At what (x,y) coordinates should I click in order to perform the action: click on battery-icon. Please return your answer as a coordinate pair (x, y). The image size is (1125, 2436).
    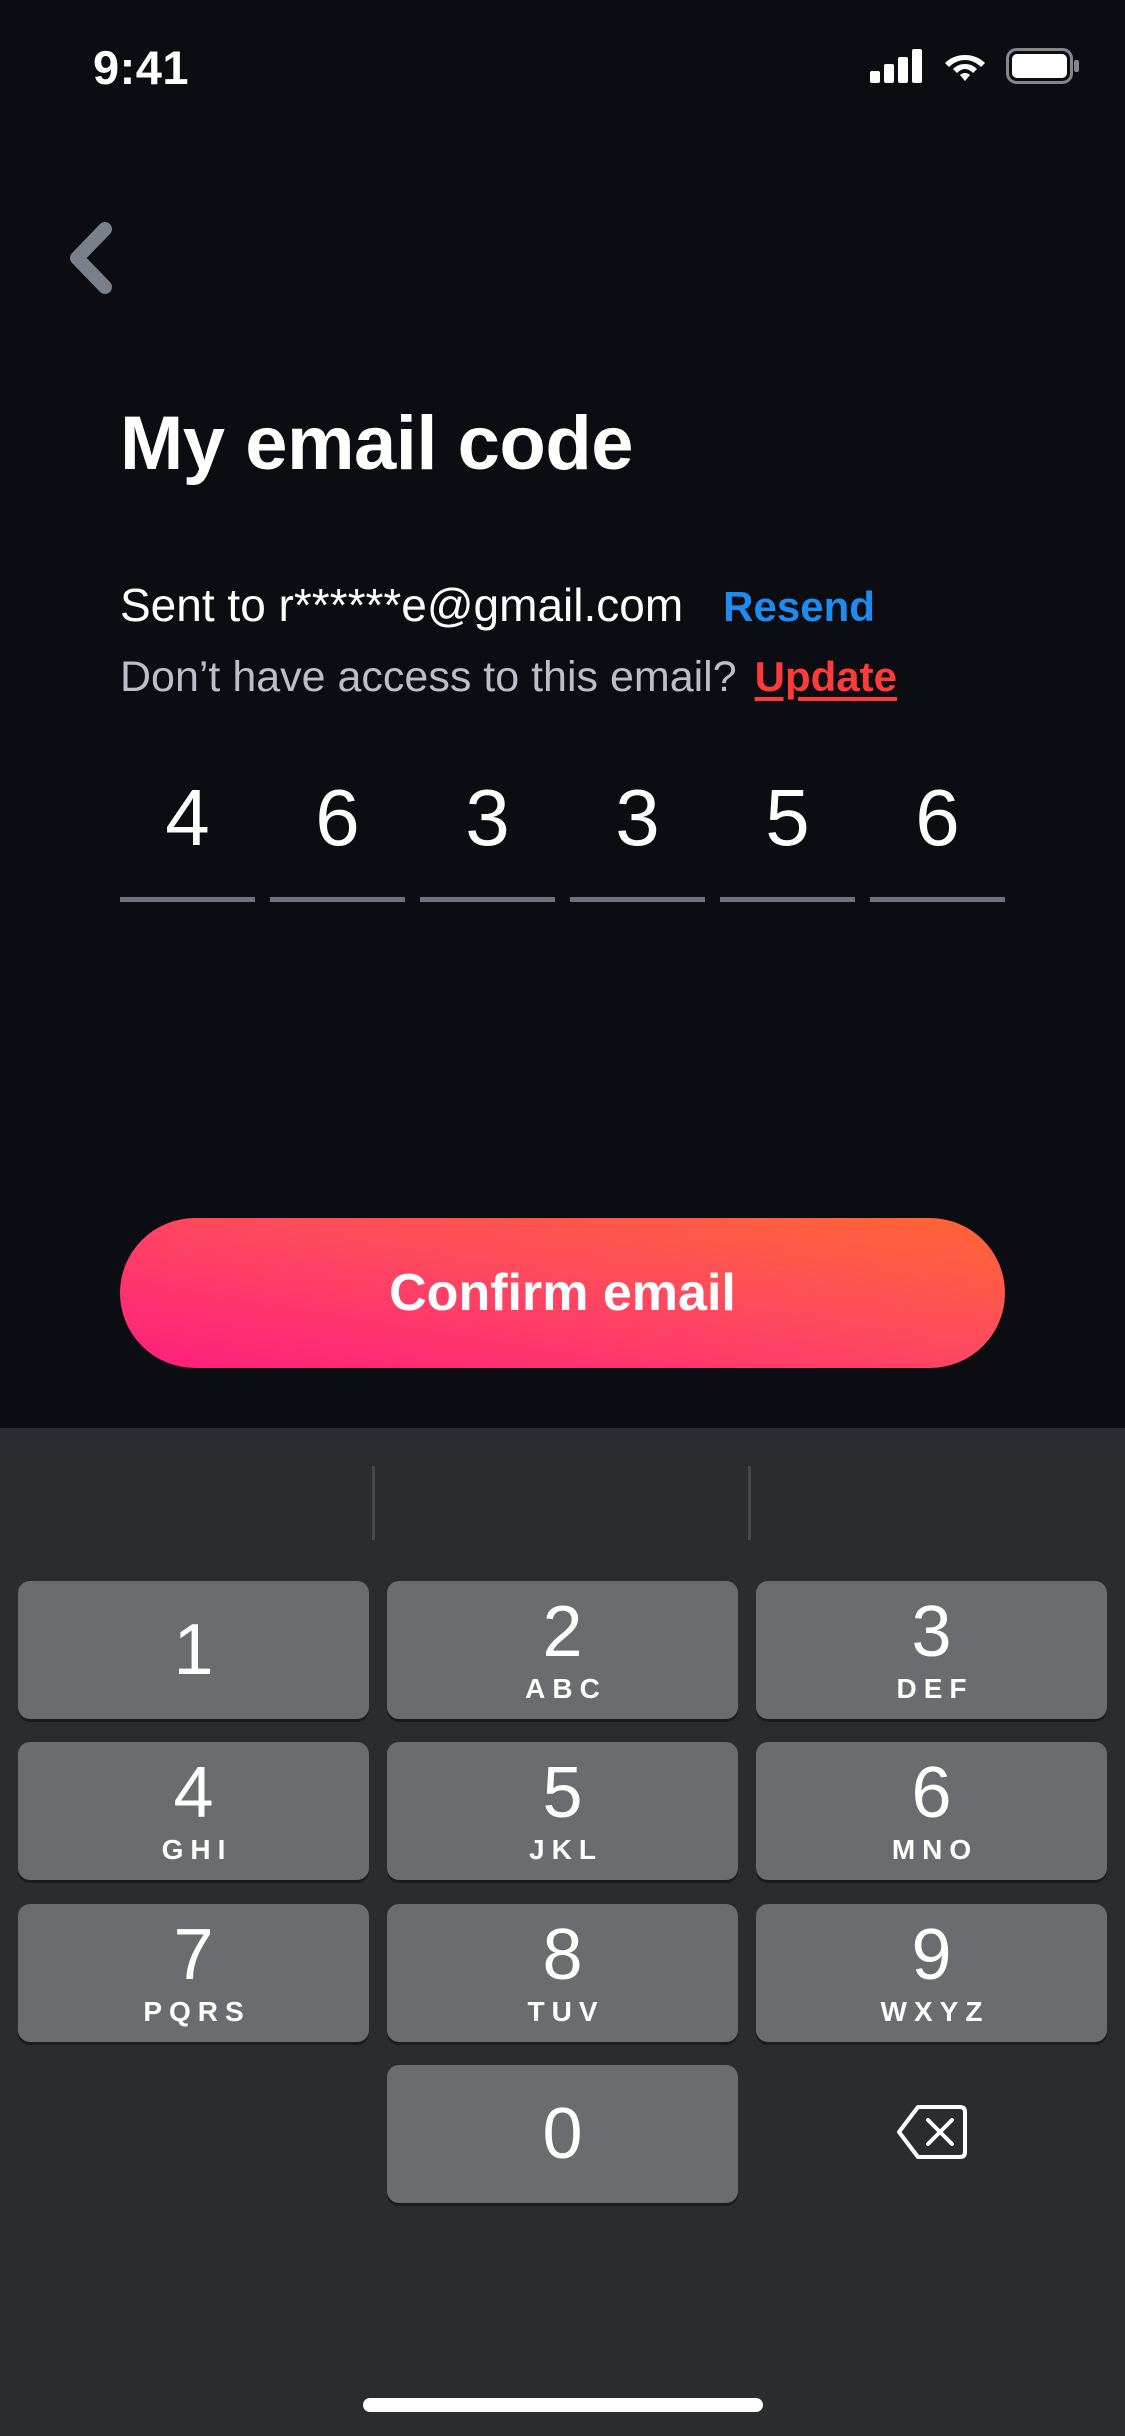
    Looking at the image, I should click on (1043, 68).